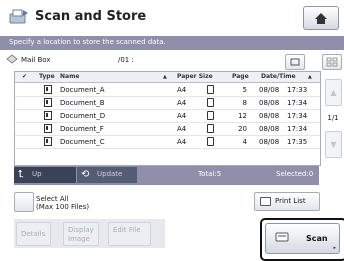  Describe the element at coordinates (290, 201) in the screenshot. I see `print-list-label: Print List` at that location.